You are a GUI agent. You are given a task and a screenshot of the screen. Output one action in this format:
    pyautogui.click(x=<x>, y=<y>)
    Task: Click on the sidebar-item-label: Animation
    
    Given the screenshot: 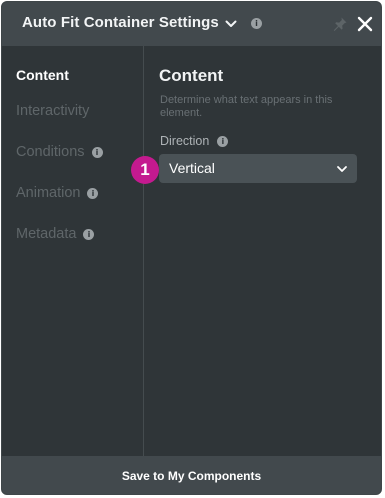 What is the action you would take?
    pyautogui.click(x=48, y=193)
    